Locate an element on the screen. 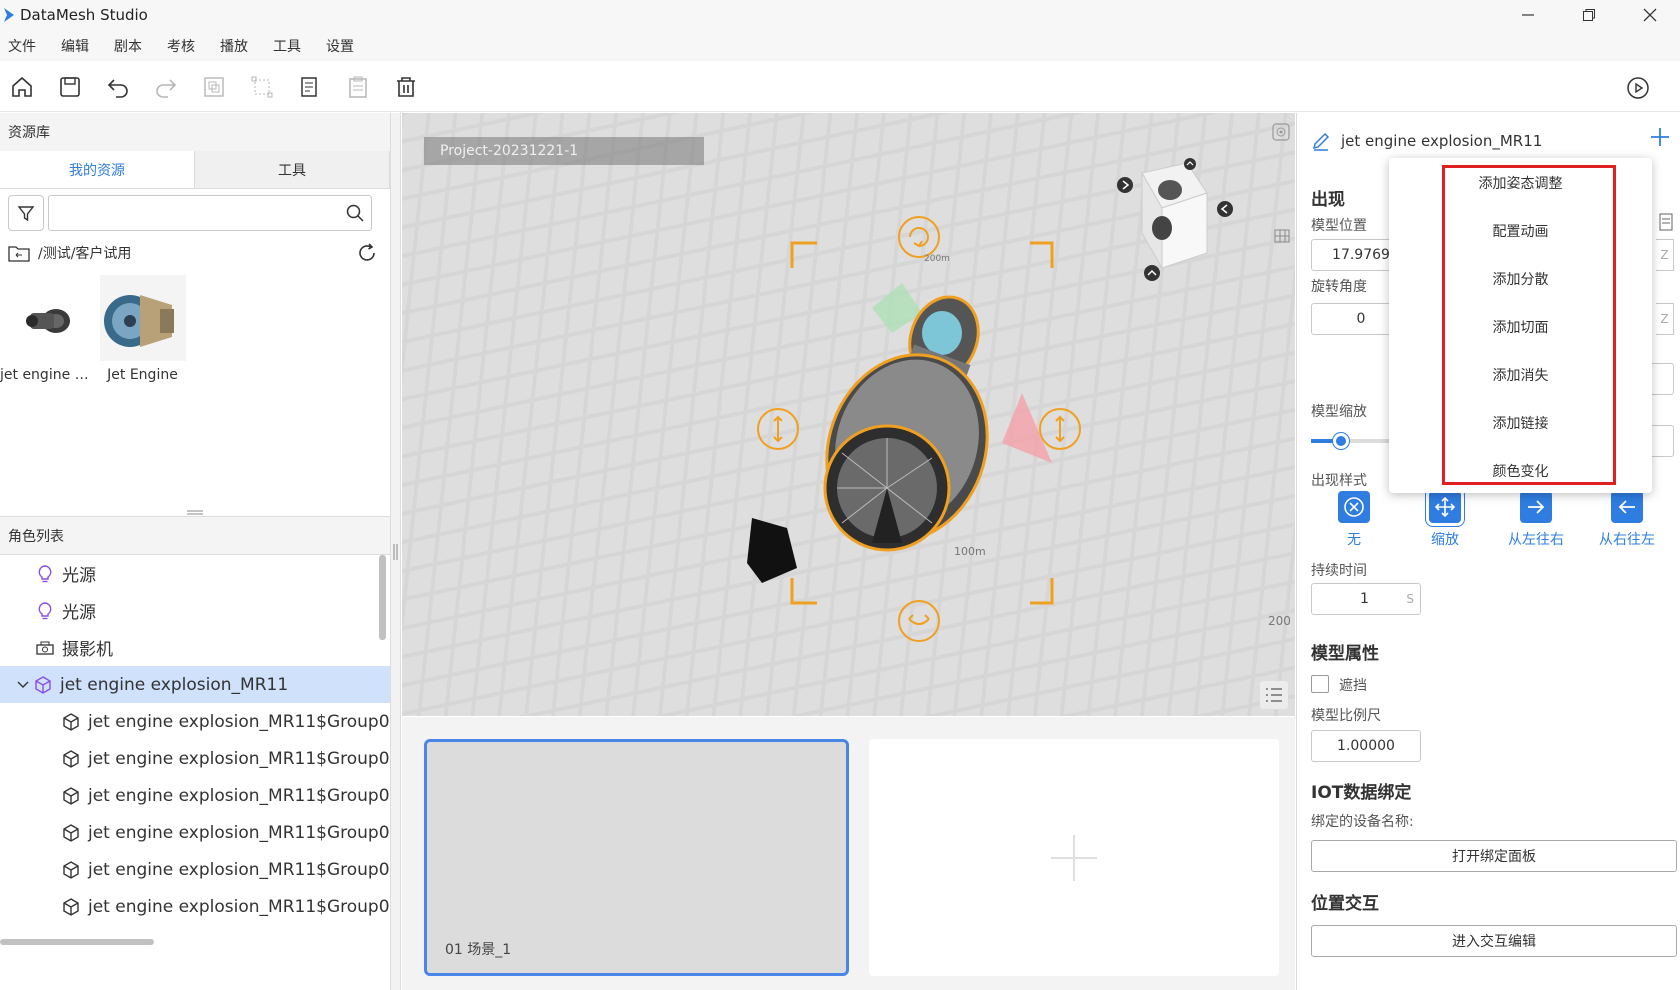  scene-label: 01 场景_1 is located at coordinates (478, 950).